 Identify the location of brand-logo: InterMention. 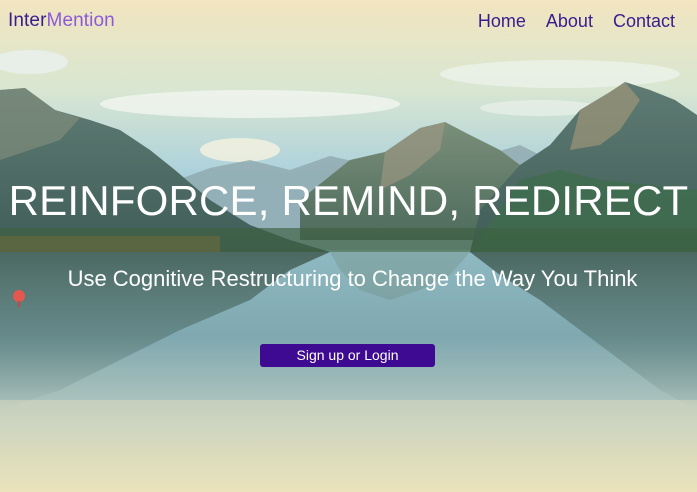
(61, 21).